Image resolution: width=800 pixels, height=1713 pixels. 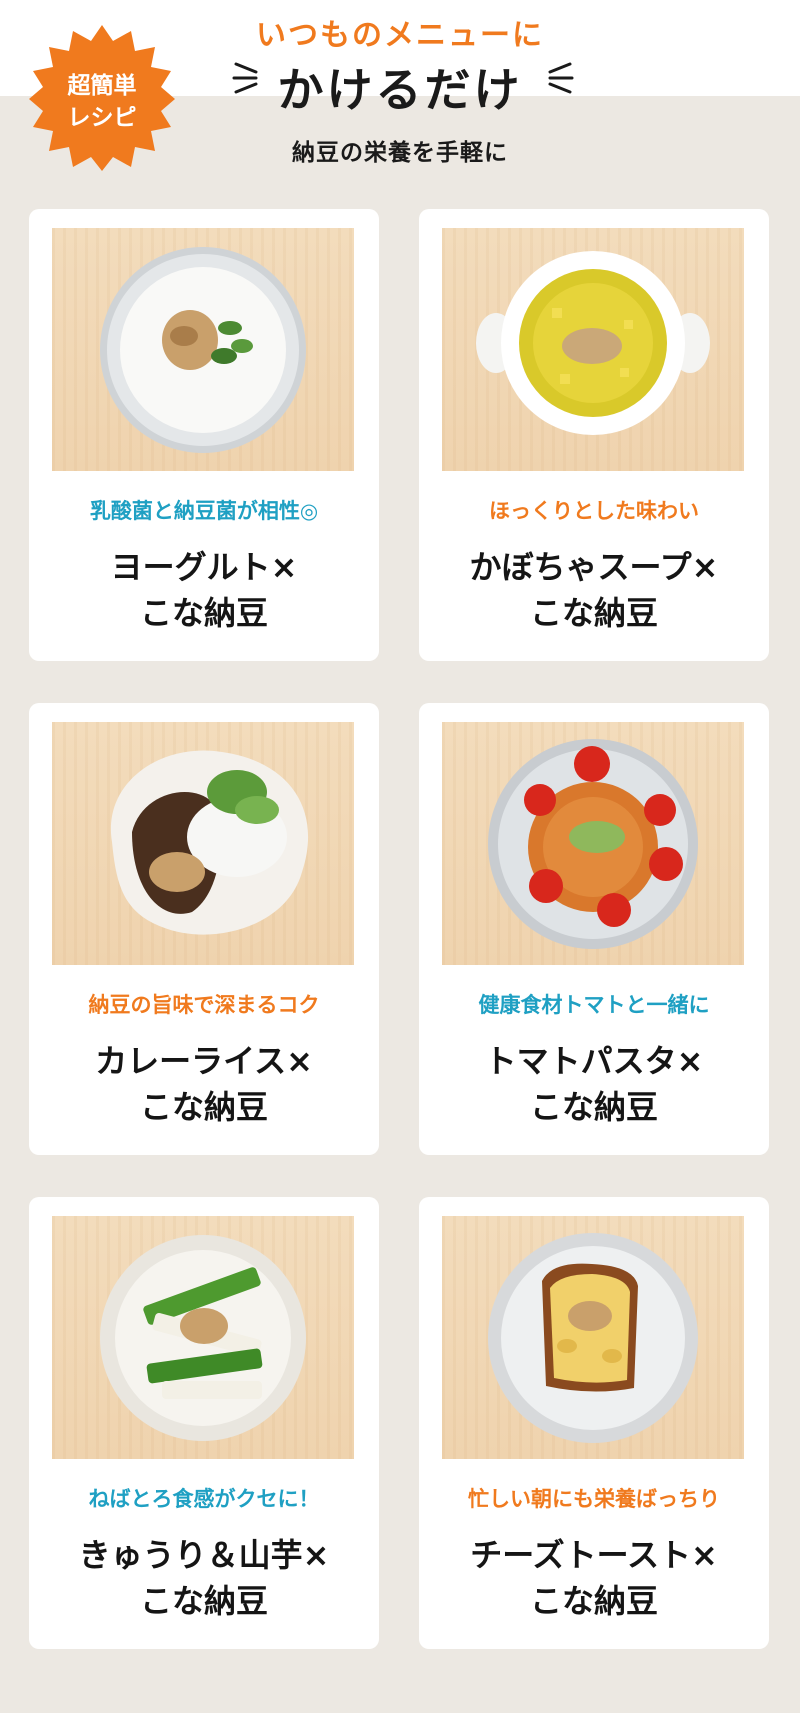 What do you see at coordinates (593, 843) in the screenshot?
I see `tomato-pasta-photo` at bounding box center [593, 843].